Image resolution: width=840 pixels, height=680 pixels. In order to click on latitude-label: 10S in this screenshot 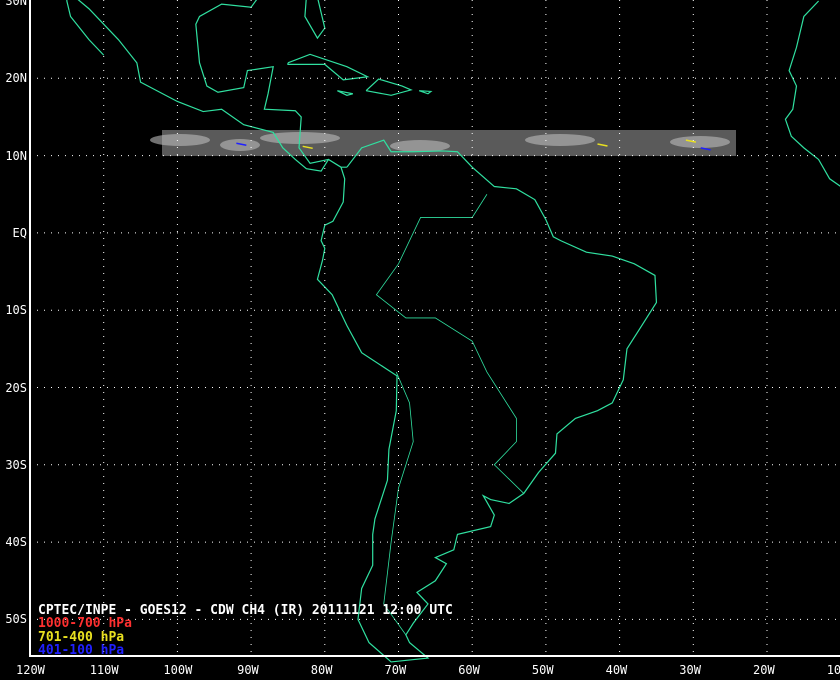, I will do `click(16, 310)`.